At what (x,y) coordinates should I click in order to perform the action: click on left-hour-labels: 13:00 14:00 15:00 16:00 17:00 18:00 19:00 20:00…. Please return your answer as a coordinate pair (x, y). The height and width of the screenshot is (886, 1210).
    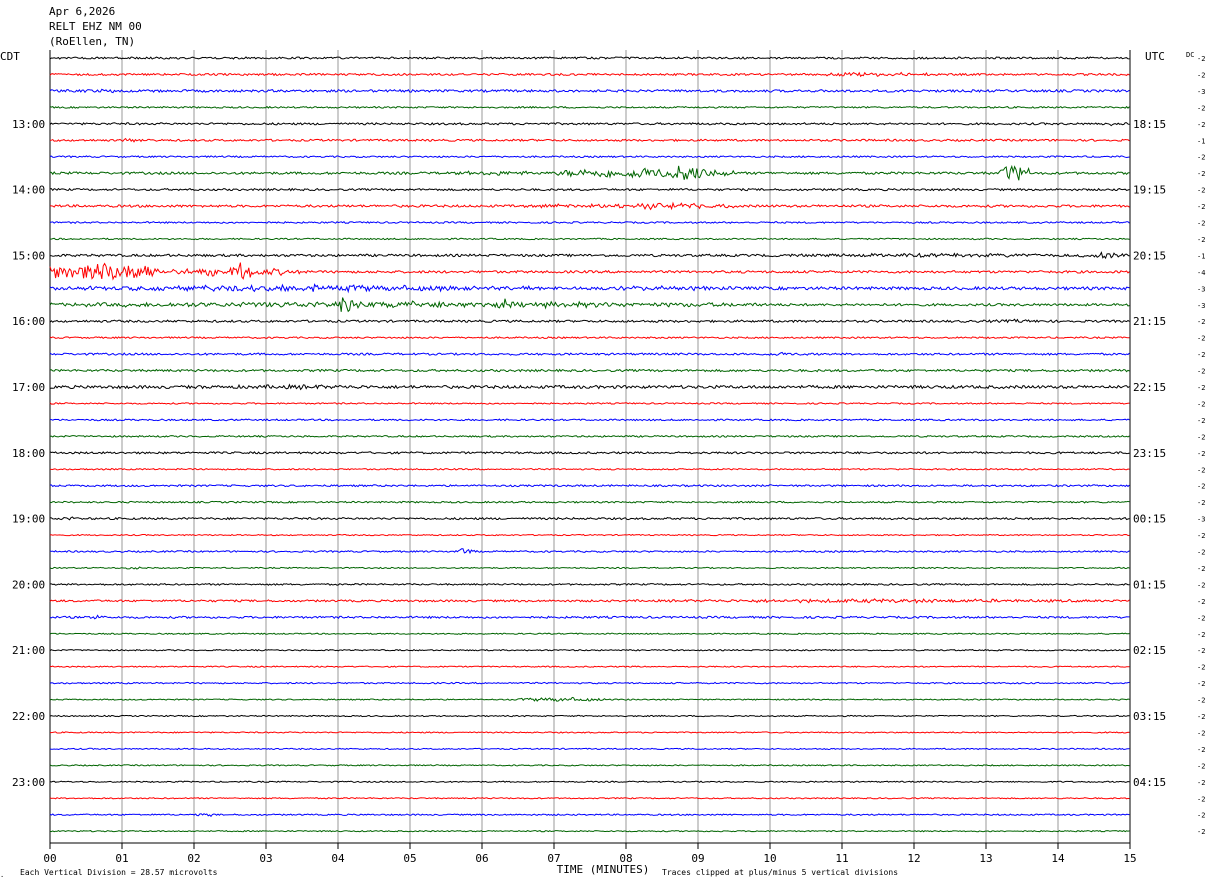
    Looking at the image, I should click on (28, 453).